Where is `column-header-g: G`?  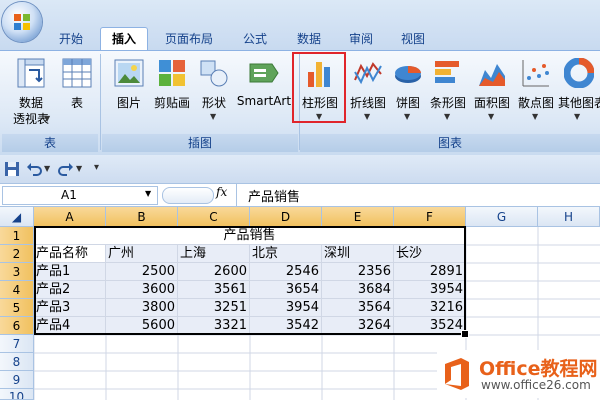
column-header-g: G is located at coordinates (502, 217).